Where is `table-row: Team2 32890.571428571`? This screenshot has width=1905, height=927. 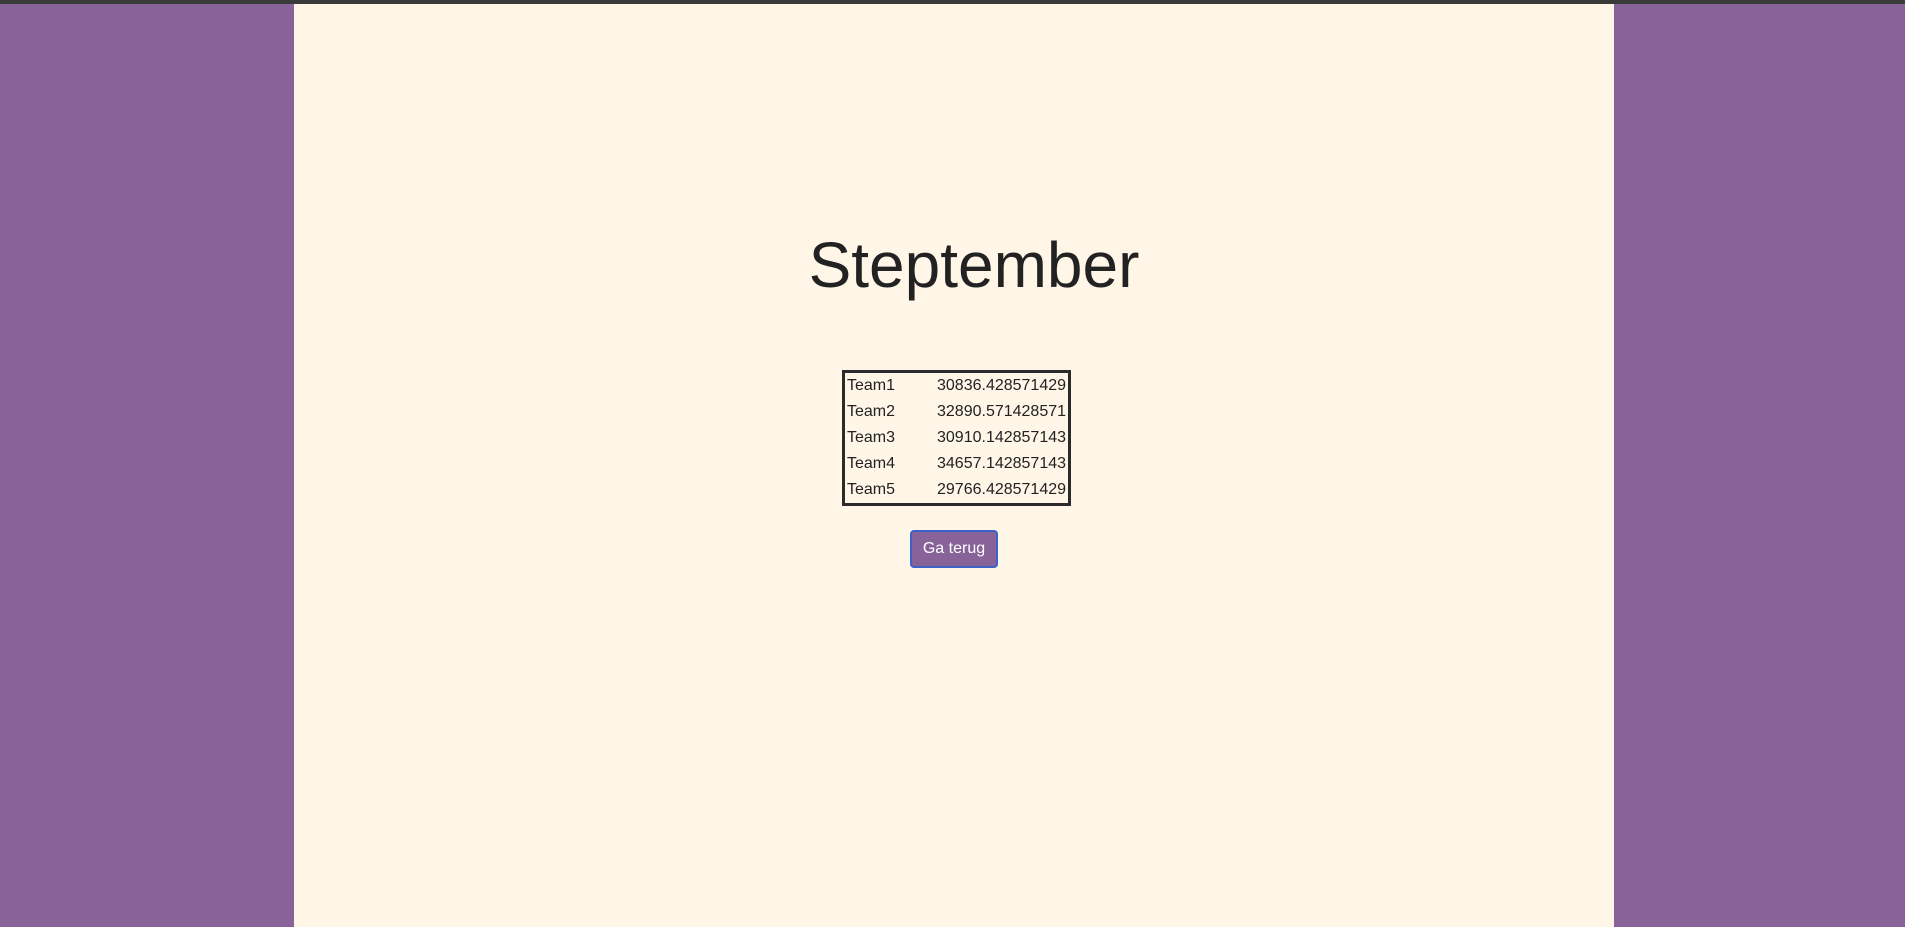 table-row: Team2 32890.571428571 is located at coordinates (957, 412).